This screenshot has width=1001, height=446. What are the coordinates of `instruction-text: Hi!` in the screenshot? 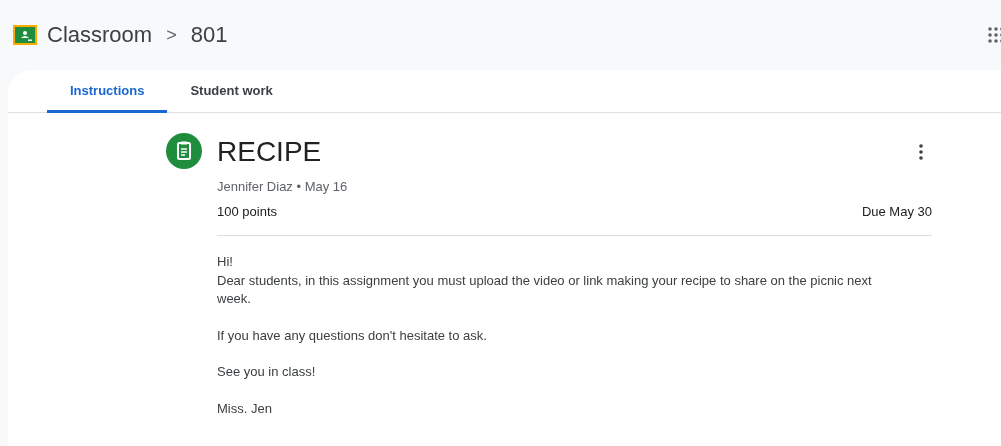 It's located at (225, 262).